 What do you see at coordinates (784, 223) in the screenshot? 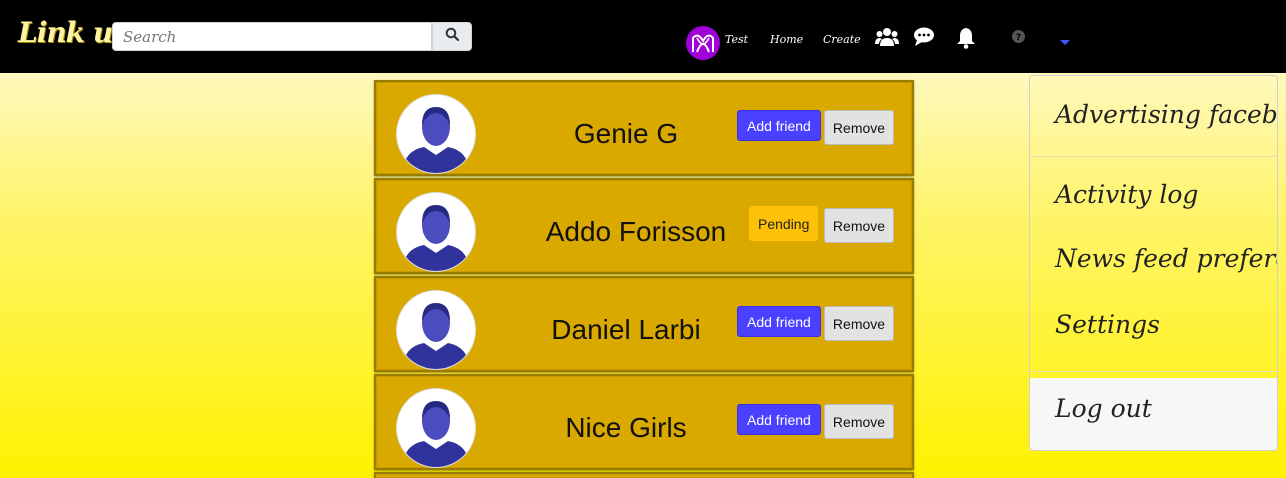
I see `pending-button: Pending` at bounding box center [784, 223].